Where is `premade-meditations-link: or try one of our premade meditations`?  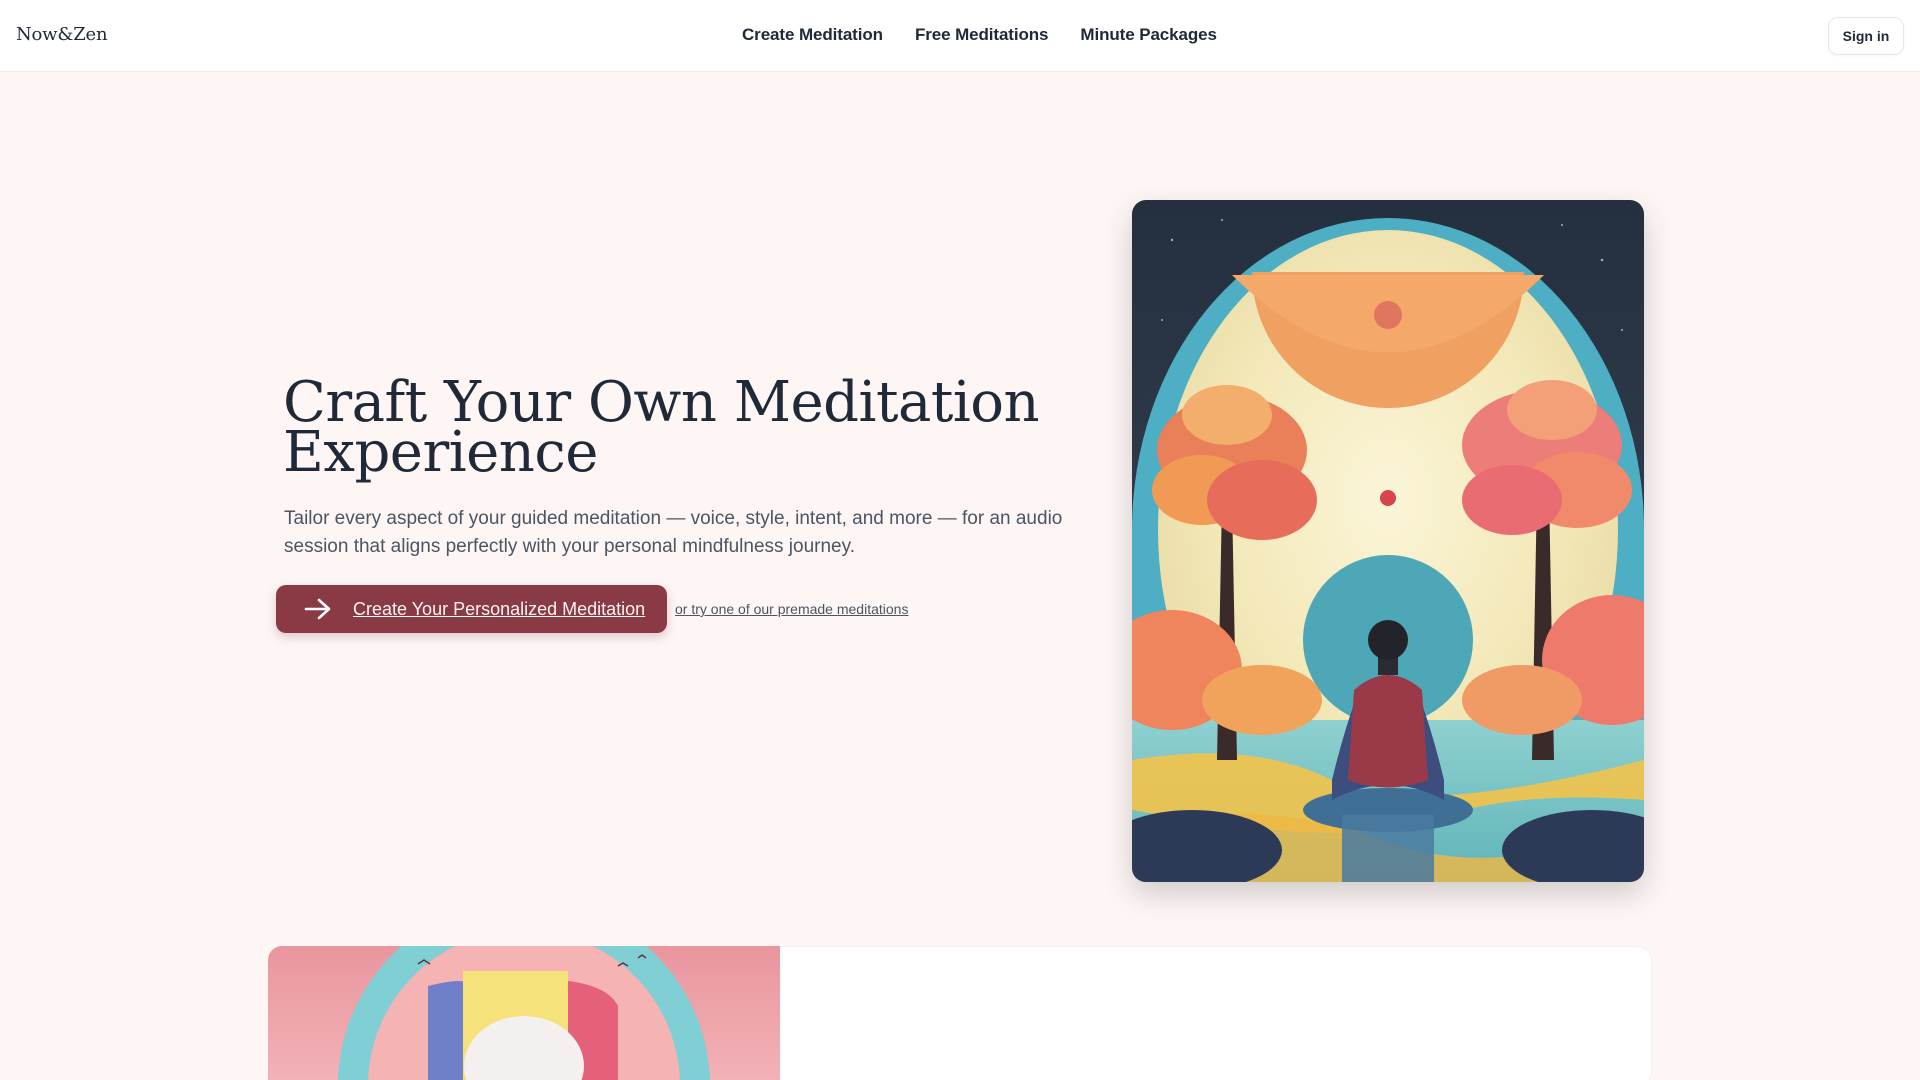 premade-meditations-link: or try one of our premade meditations is located at coordinates (791, 609).